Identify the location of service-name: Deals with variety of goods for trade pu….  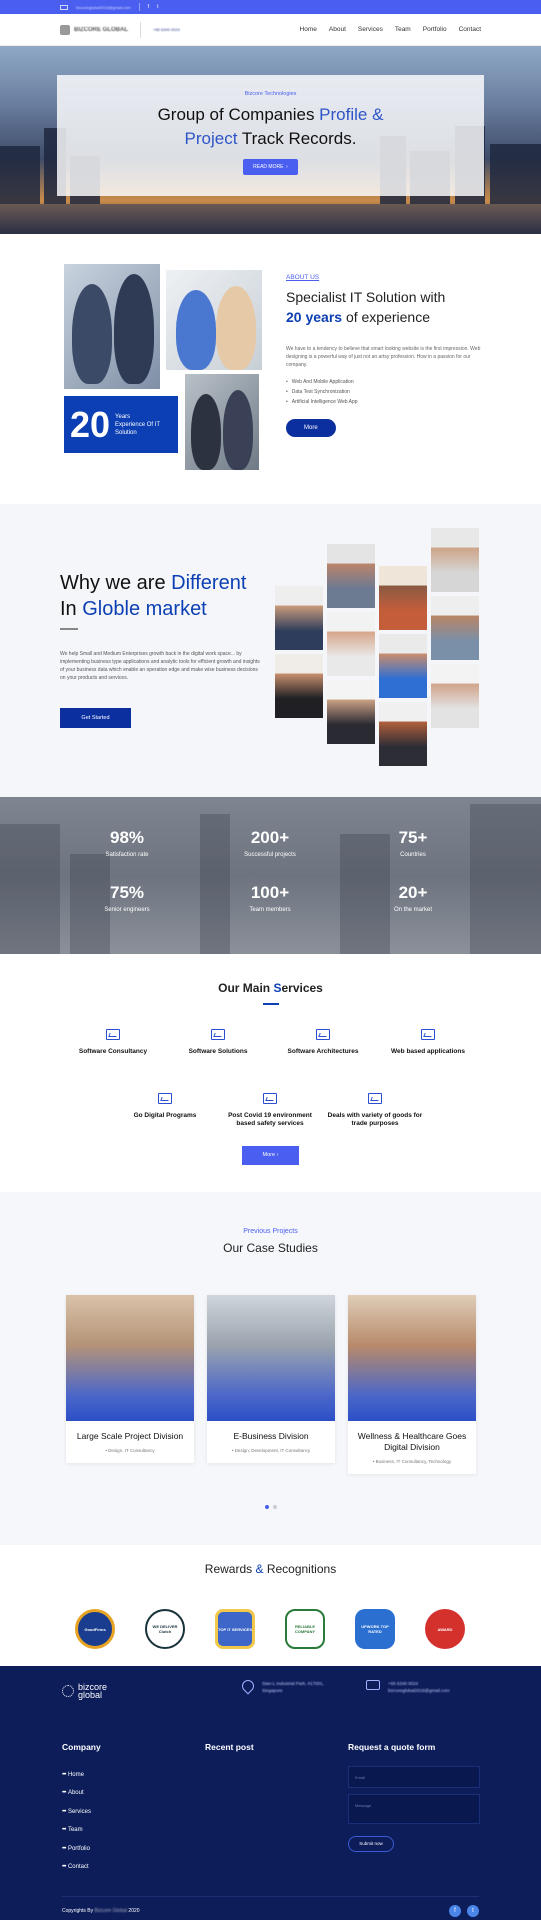
(375, 1119).